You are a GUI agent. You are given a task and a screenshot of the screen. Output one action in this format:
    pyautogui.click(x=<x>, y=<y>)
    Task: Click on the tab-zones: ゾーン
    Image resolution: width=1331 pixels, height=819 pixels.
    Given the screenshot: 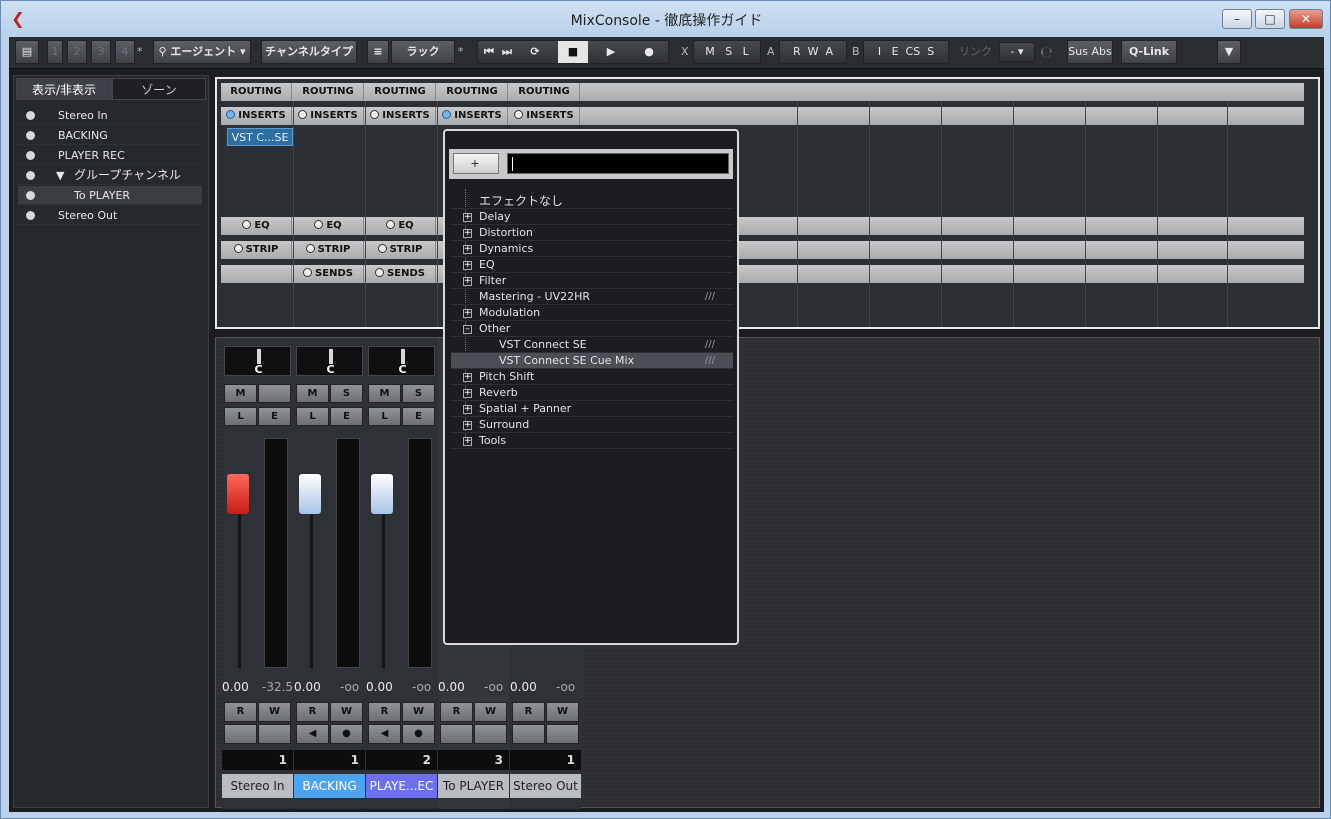 What is the action you would take?
    pyautogui.click(x=159, y=89)
    